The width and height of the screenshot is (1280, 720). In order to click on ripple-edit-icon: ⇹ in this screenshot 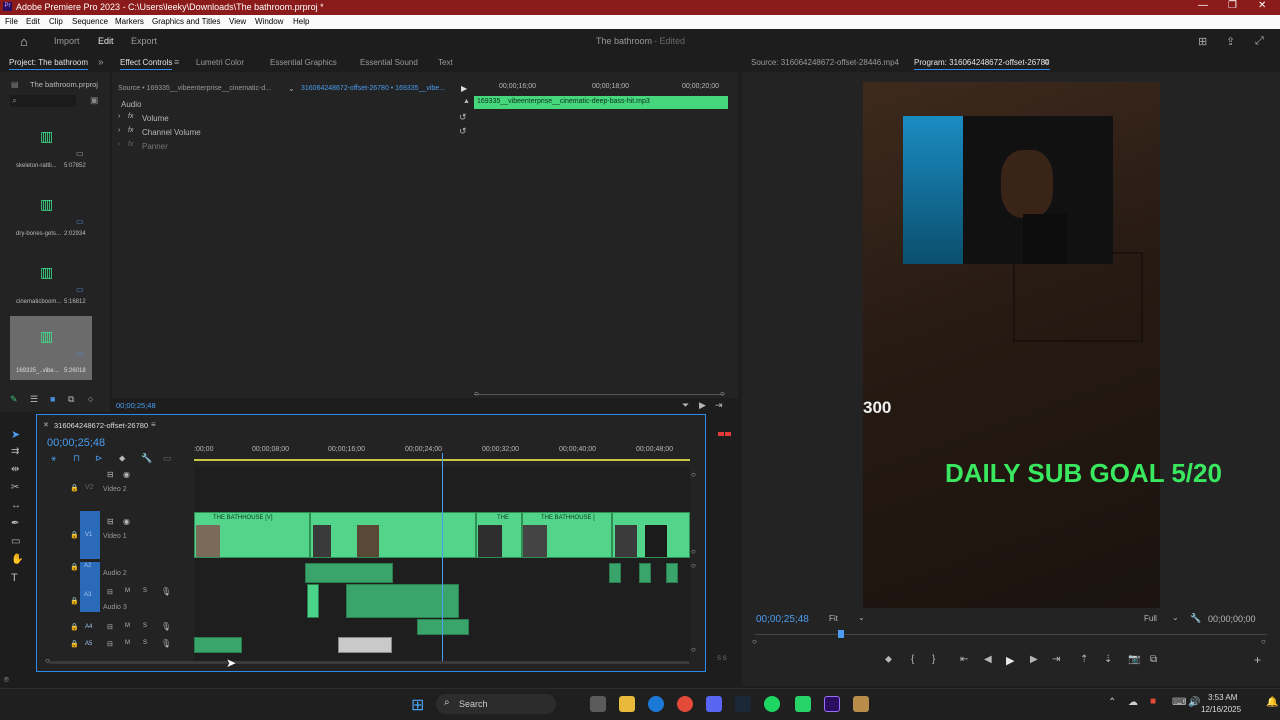, I will do `click(15, 469)`.